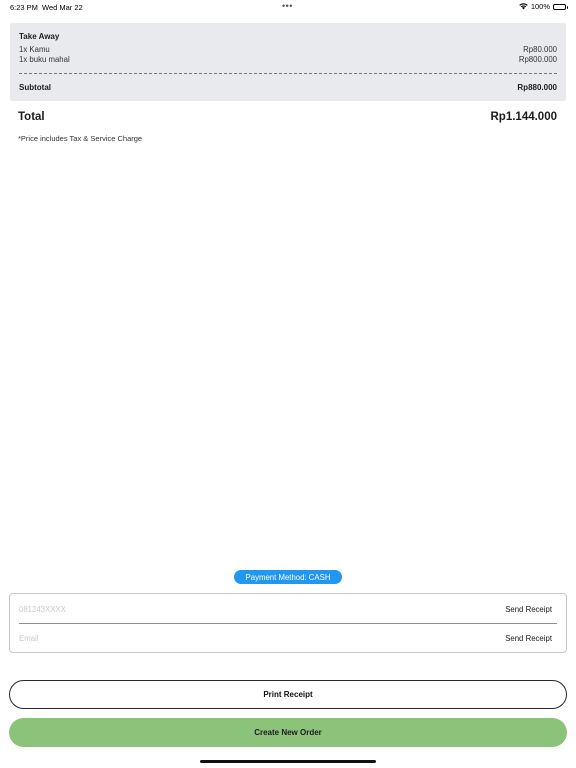 The image size is (576, 768). Describe the element at coordinates (288, 694) in the screenshot. I see `print-receipt-button: Print Receipt` at that location.